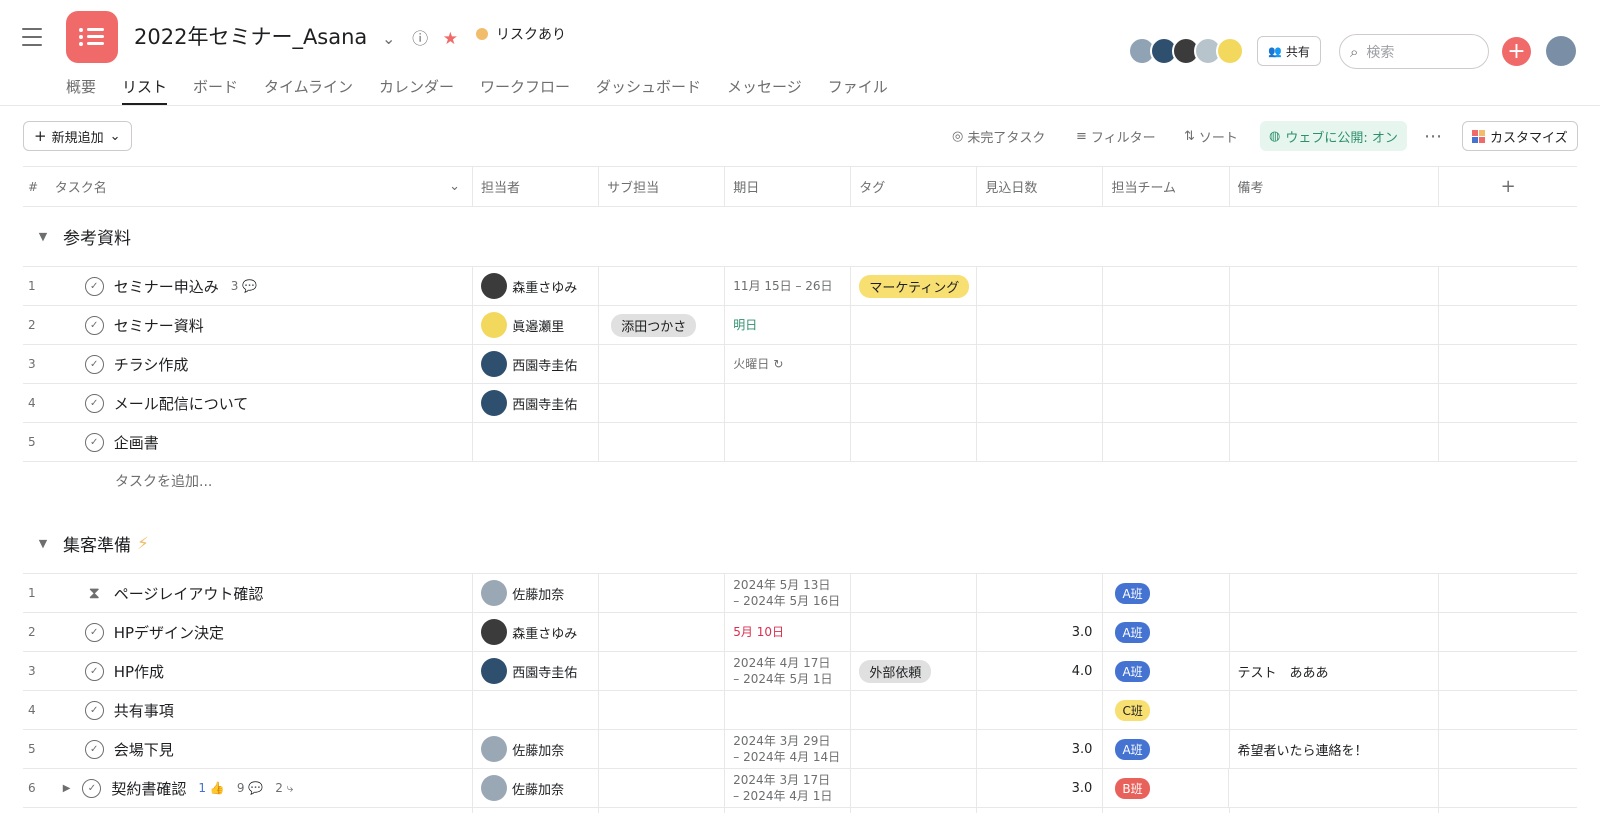 The height and width of the screenshot is (813, 1600). I want to click on assignee-cell, so click(536, 442).